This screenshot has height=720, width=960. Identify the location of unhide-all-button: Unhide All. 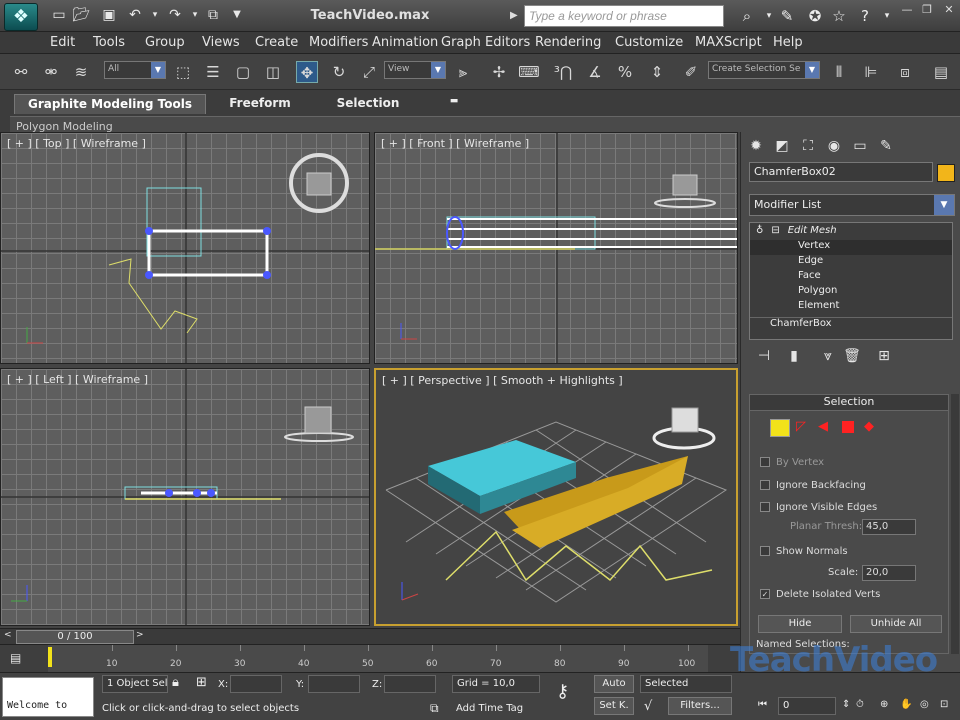
(896, 624).